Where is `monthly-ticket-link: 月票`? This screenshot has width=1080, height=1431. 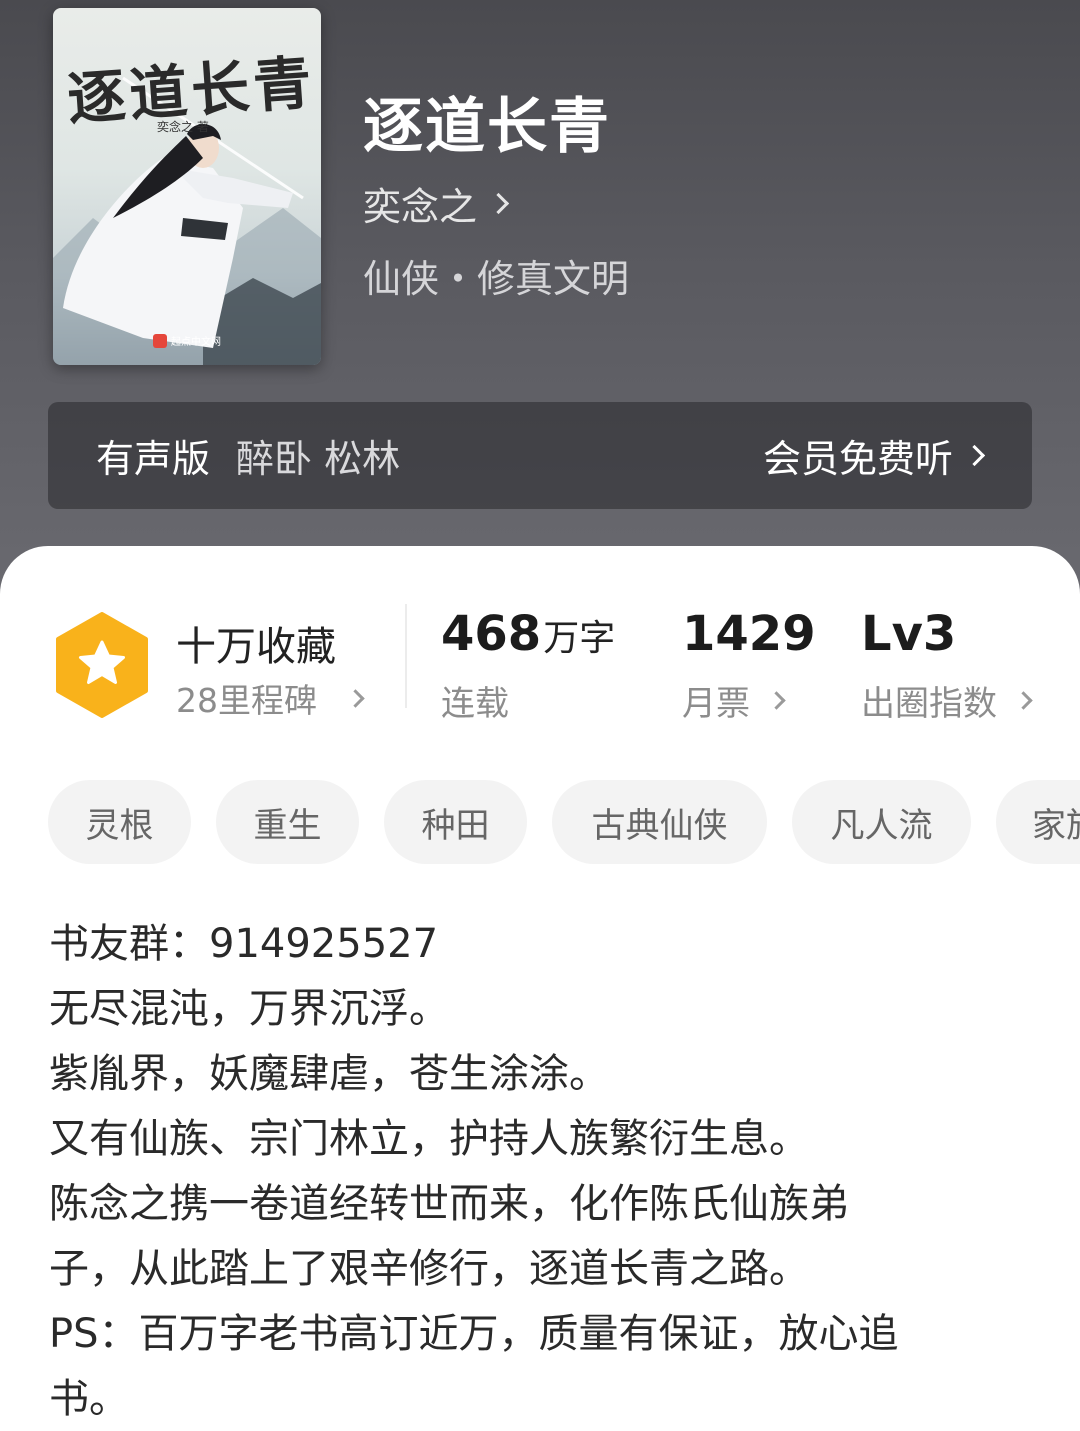
monthly-ticket-link: 月票 is located at coordinates (734, 700).